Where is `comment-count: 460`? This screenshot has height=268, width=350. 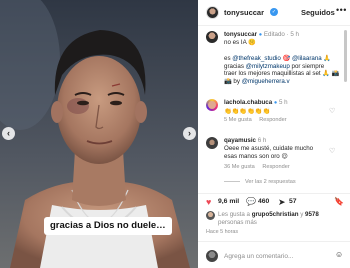 comment-count: 460 is located at coordinates (263, 201).